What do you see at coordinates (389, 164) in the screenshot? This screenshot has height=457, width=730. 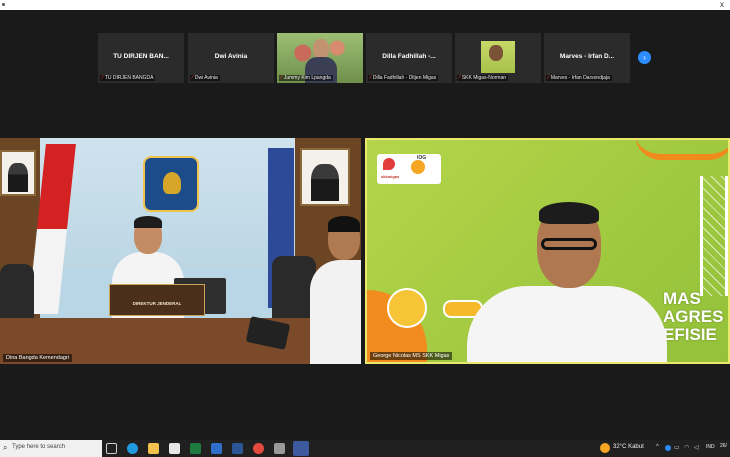 I see `skkmigas-logo-icon` at bounding box center [389, 164].